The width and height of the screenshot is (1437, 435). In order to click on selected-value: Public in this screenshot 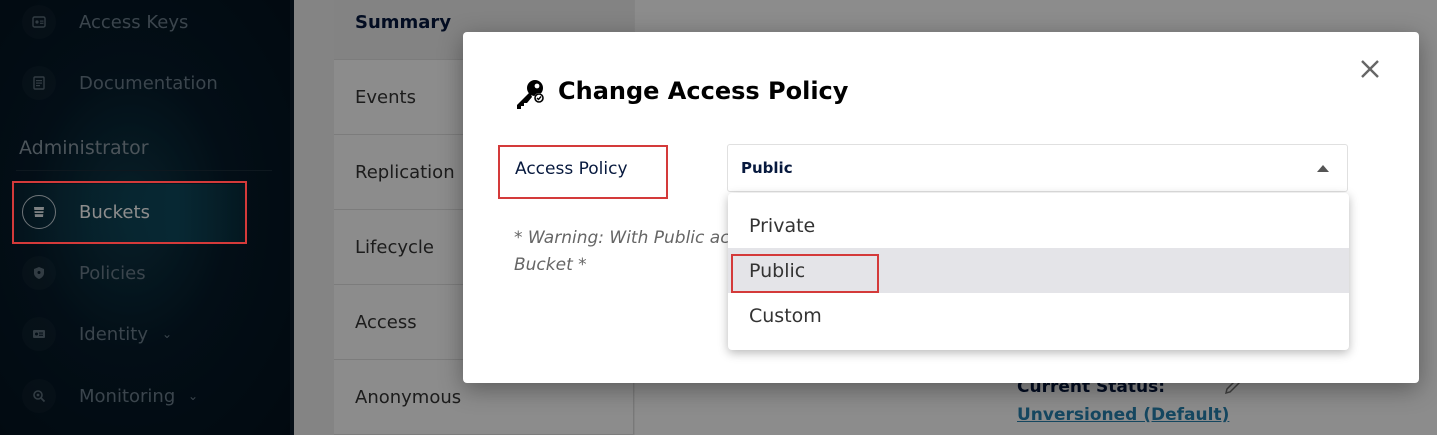, I will do `click(767, 168)`.